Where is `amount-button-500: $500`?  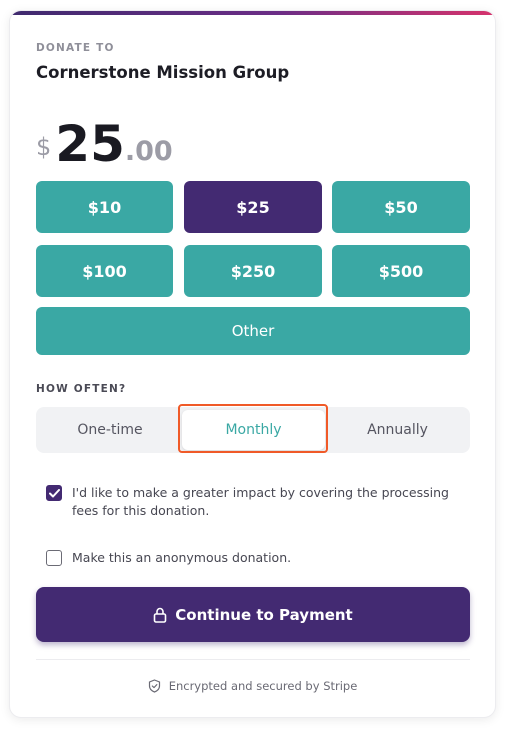
amount-button-500: $500 is located at coordinates (401, 271).